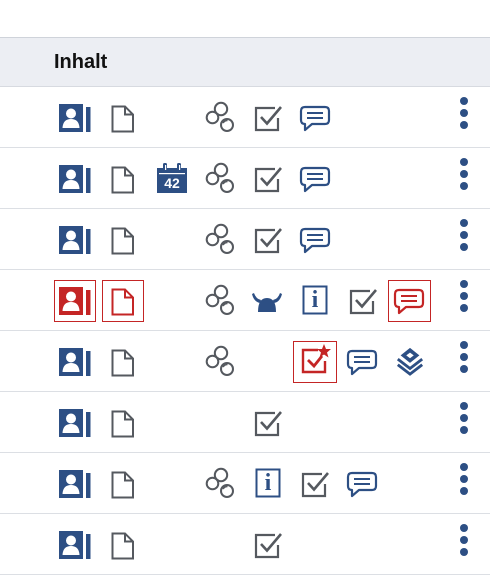 This screenshot has height=578, width=498. I want to click on calendar-day-number: 42, so click(172, 183).